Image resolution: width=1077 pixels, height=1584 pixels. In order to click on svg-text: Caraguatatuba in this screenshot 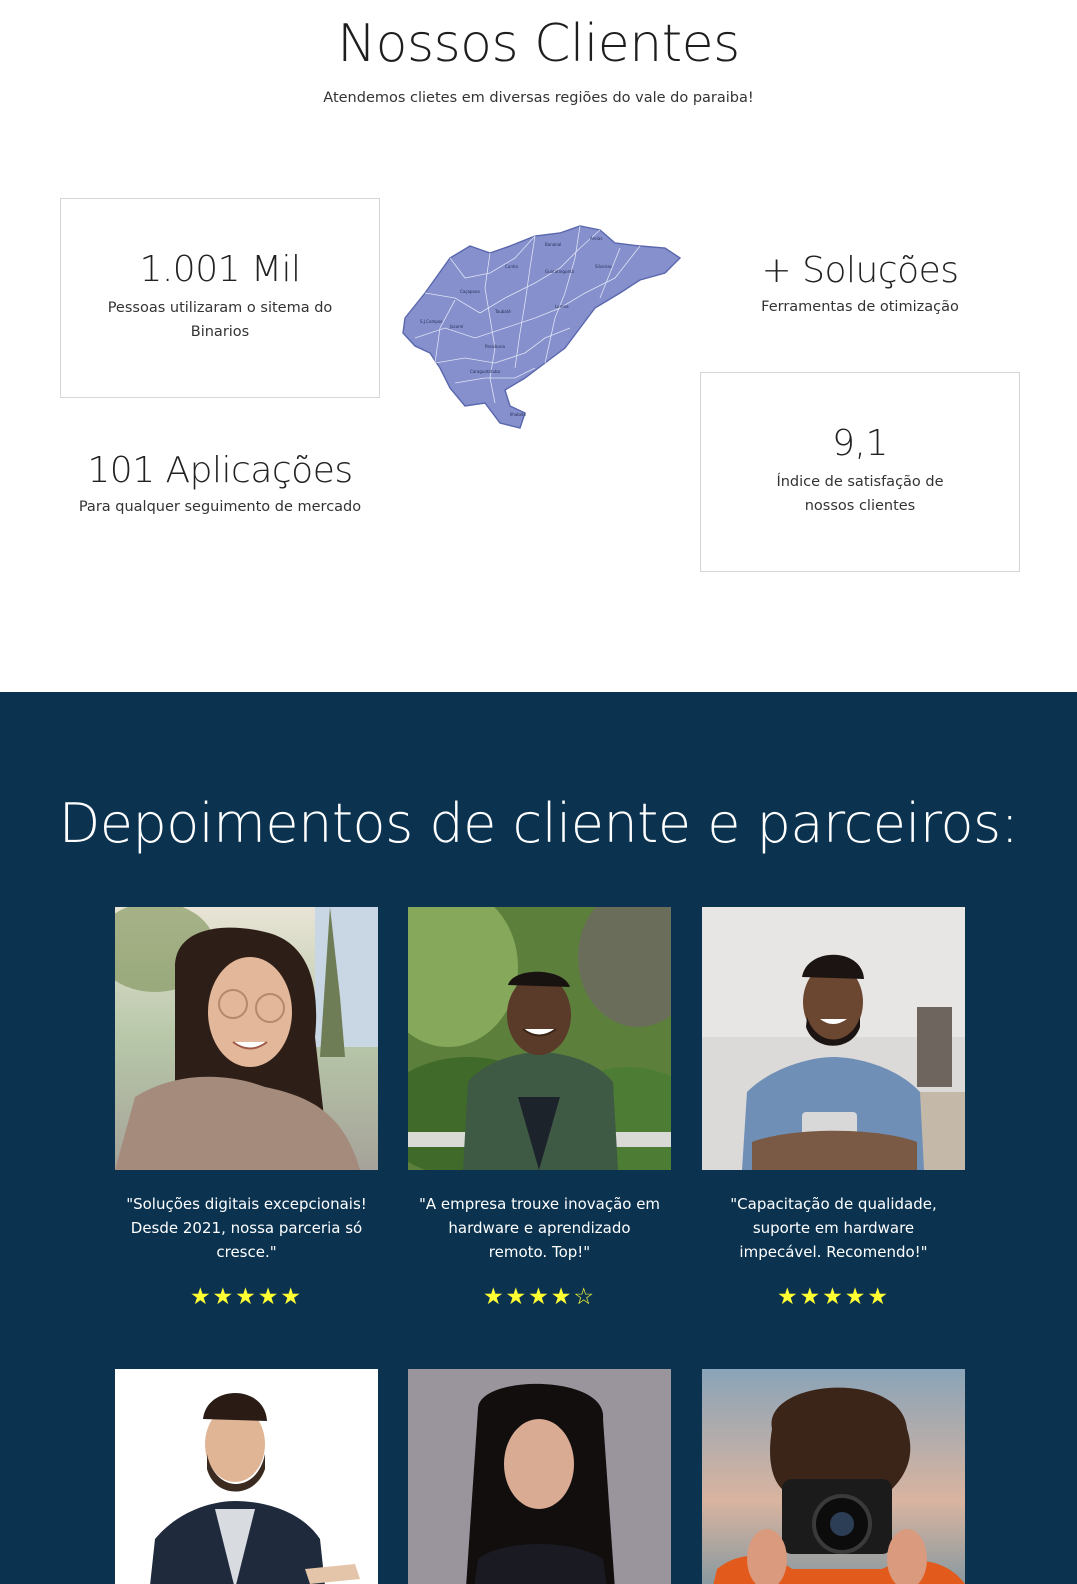, I will do `click(485, 371)`.